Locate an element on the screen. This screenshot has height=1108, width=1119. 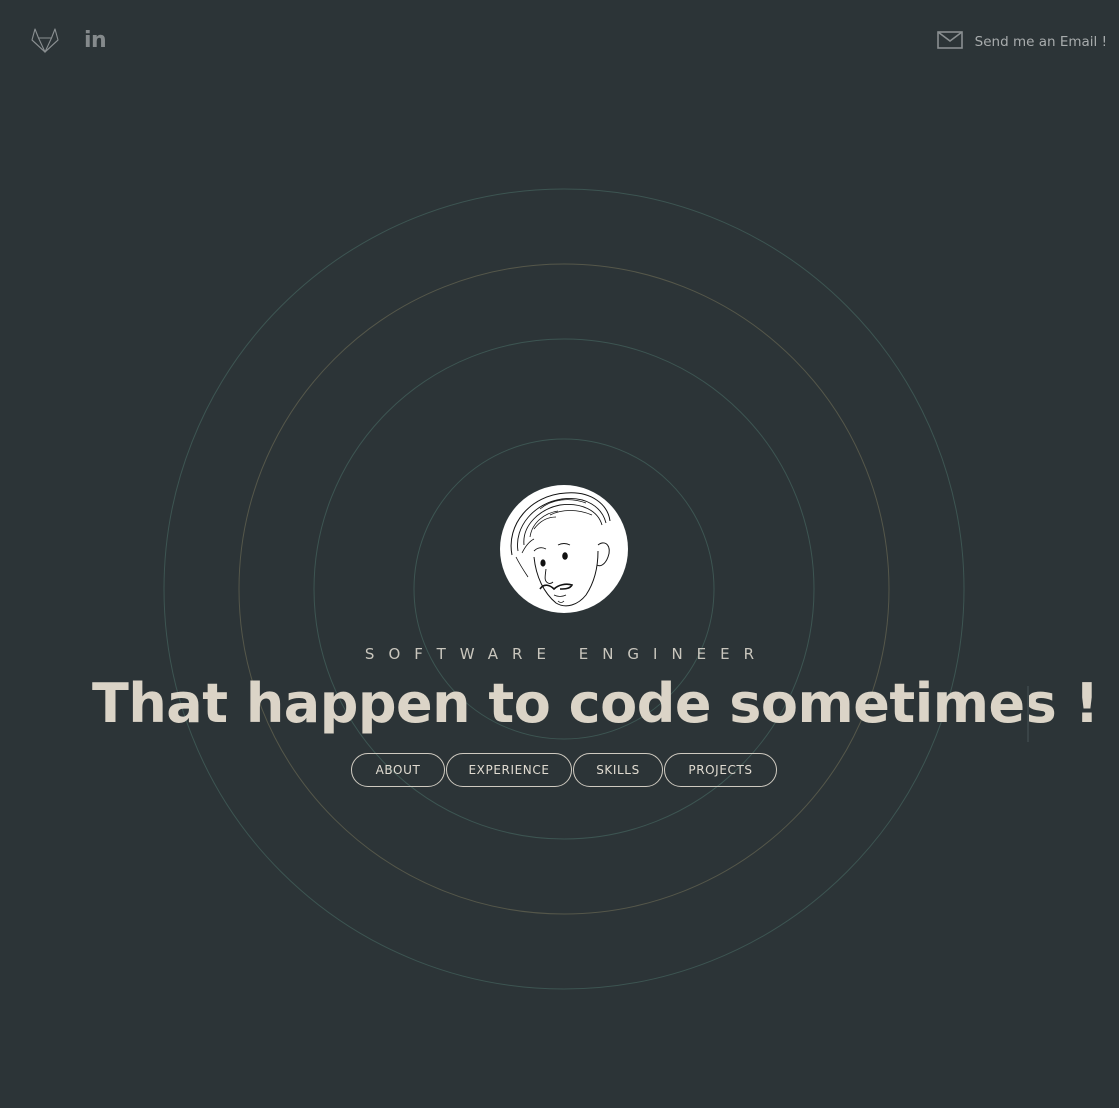
nav-experience-button: EXPERIENCE is located at coordinates (509, 770).